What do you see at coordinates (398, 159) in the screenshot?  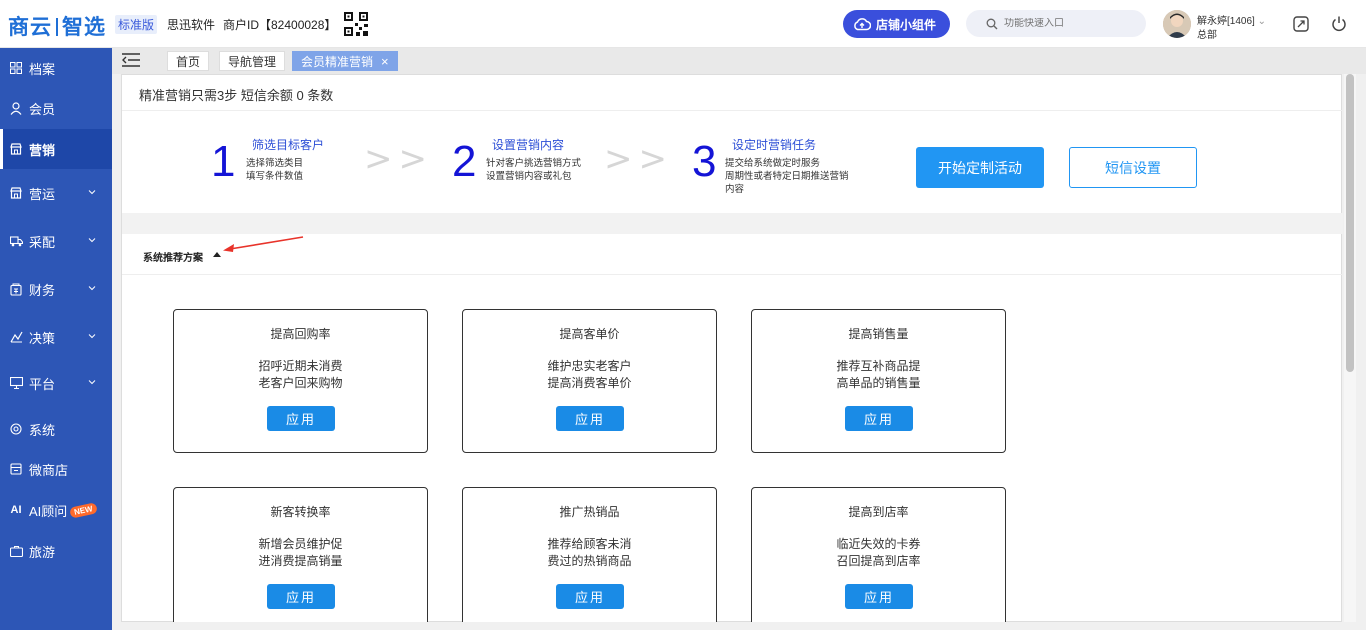 I see `step-arrows: >>` at bounding box center [398, 159].